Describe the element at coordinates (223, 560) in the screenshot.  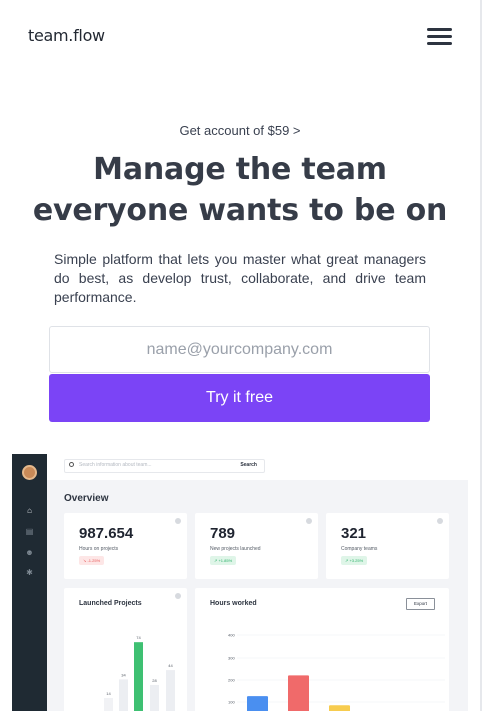
I see `kpi-trend-badge: ↗ +1.85%` at that location.